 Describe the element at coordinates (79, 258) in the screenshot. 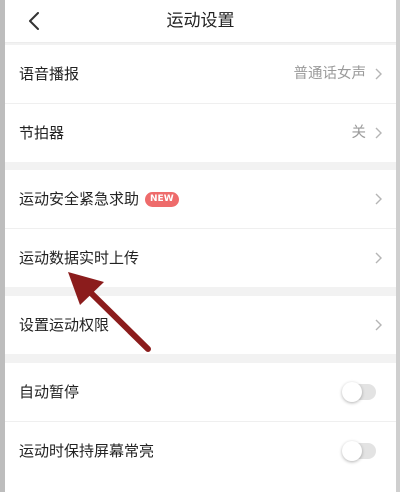

I see `setting-label-realtime-upload: 运动数据实时上传` at that location.